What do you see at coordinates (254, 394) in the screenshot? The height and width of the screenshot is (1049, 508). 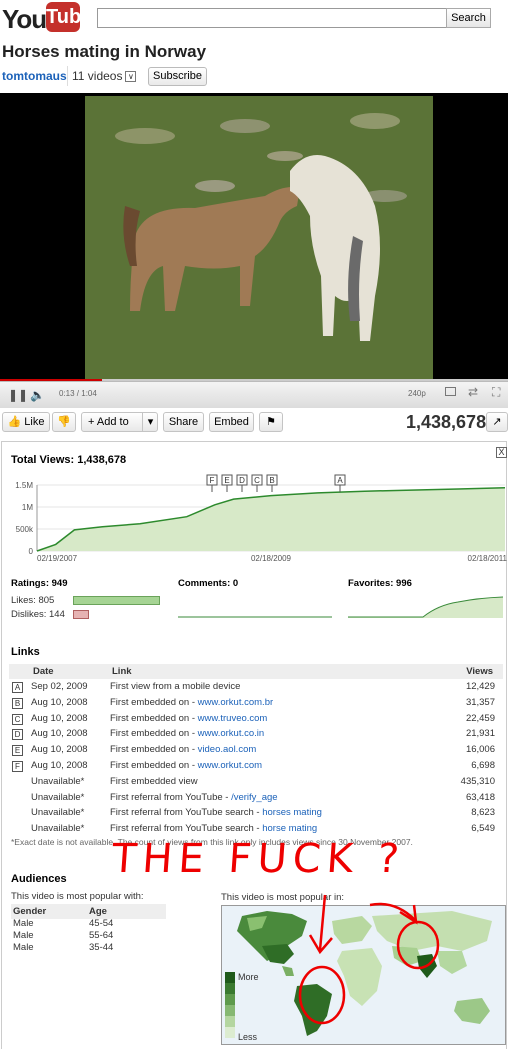 I see `player-controls: ❚❚ 🔈 0:13 / 1:04 240p ⇄ ⛶` at bounding box center [254, 394].